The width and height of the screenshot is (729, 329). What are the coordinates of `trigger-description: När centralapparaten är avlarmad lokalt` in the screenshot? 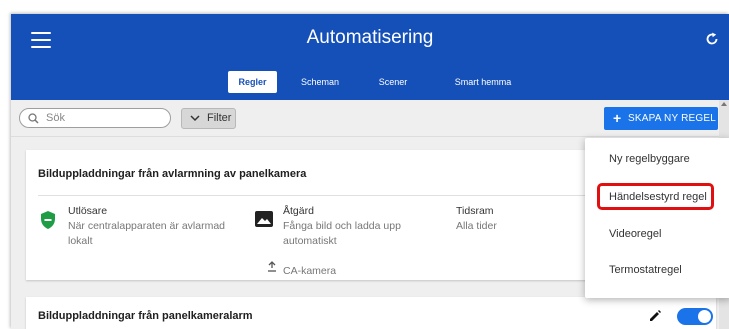 It's located at (146, 233).